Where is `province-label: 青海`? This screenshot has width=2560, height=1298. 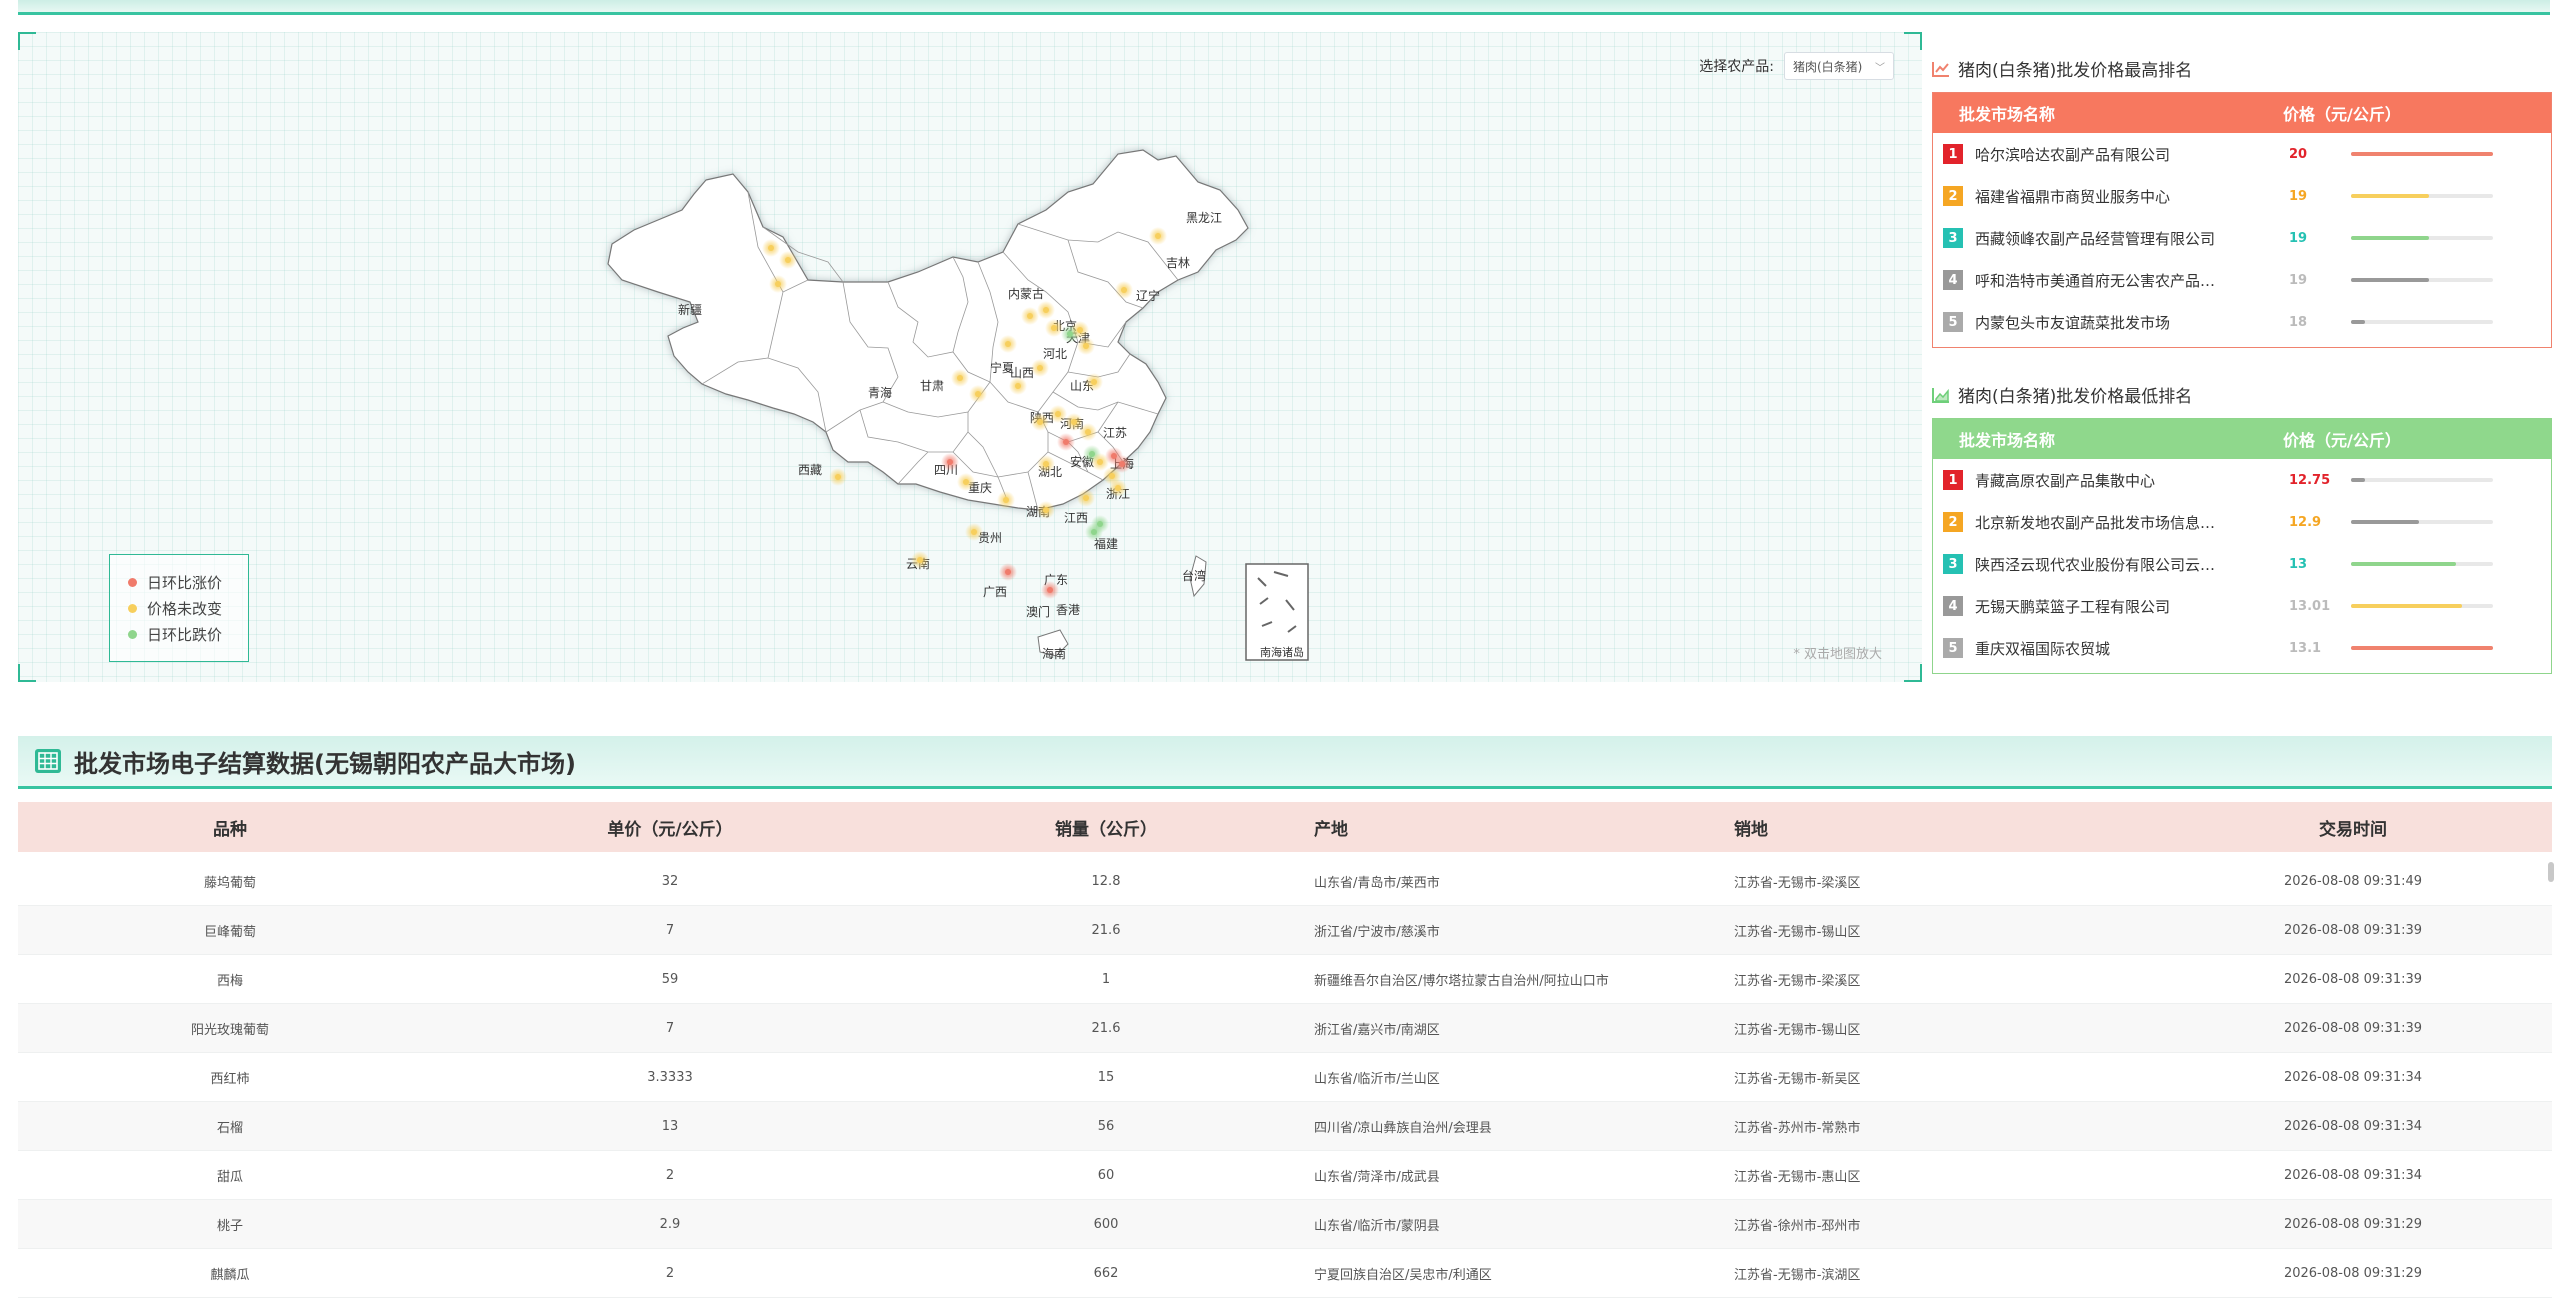 province-label: 青海 is located at coordinates (880, 392).